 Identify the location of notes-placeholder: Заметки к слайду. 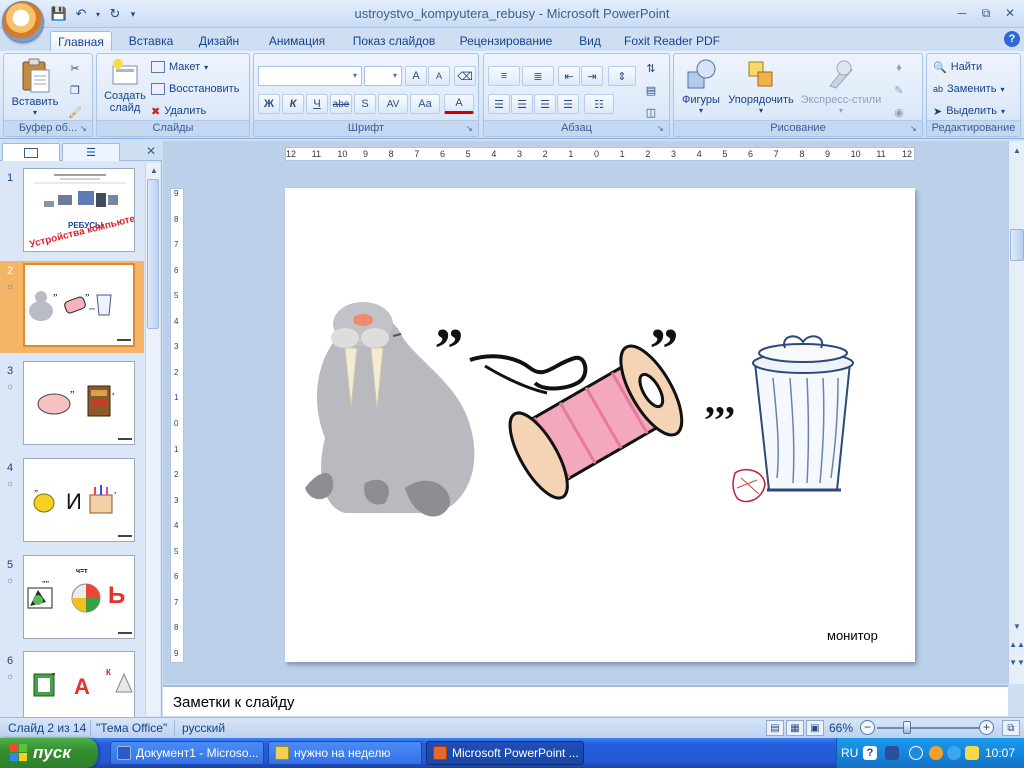
(234, 702).